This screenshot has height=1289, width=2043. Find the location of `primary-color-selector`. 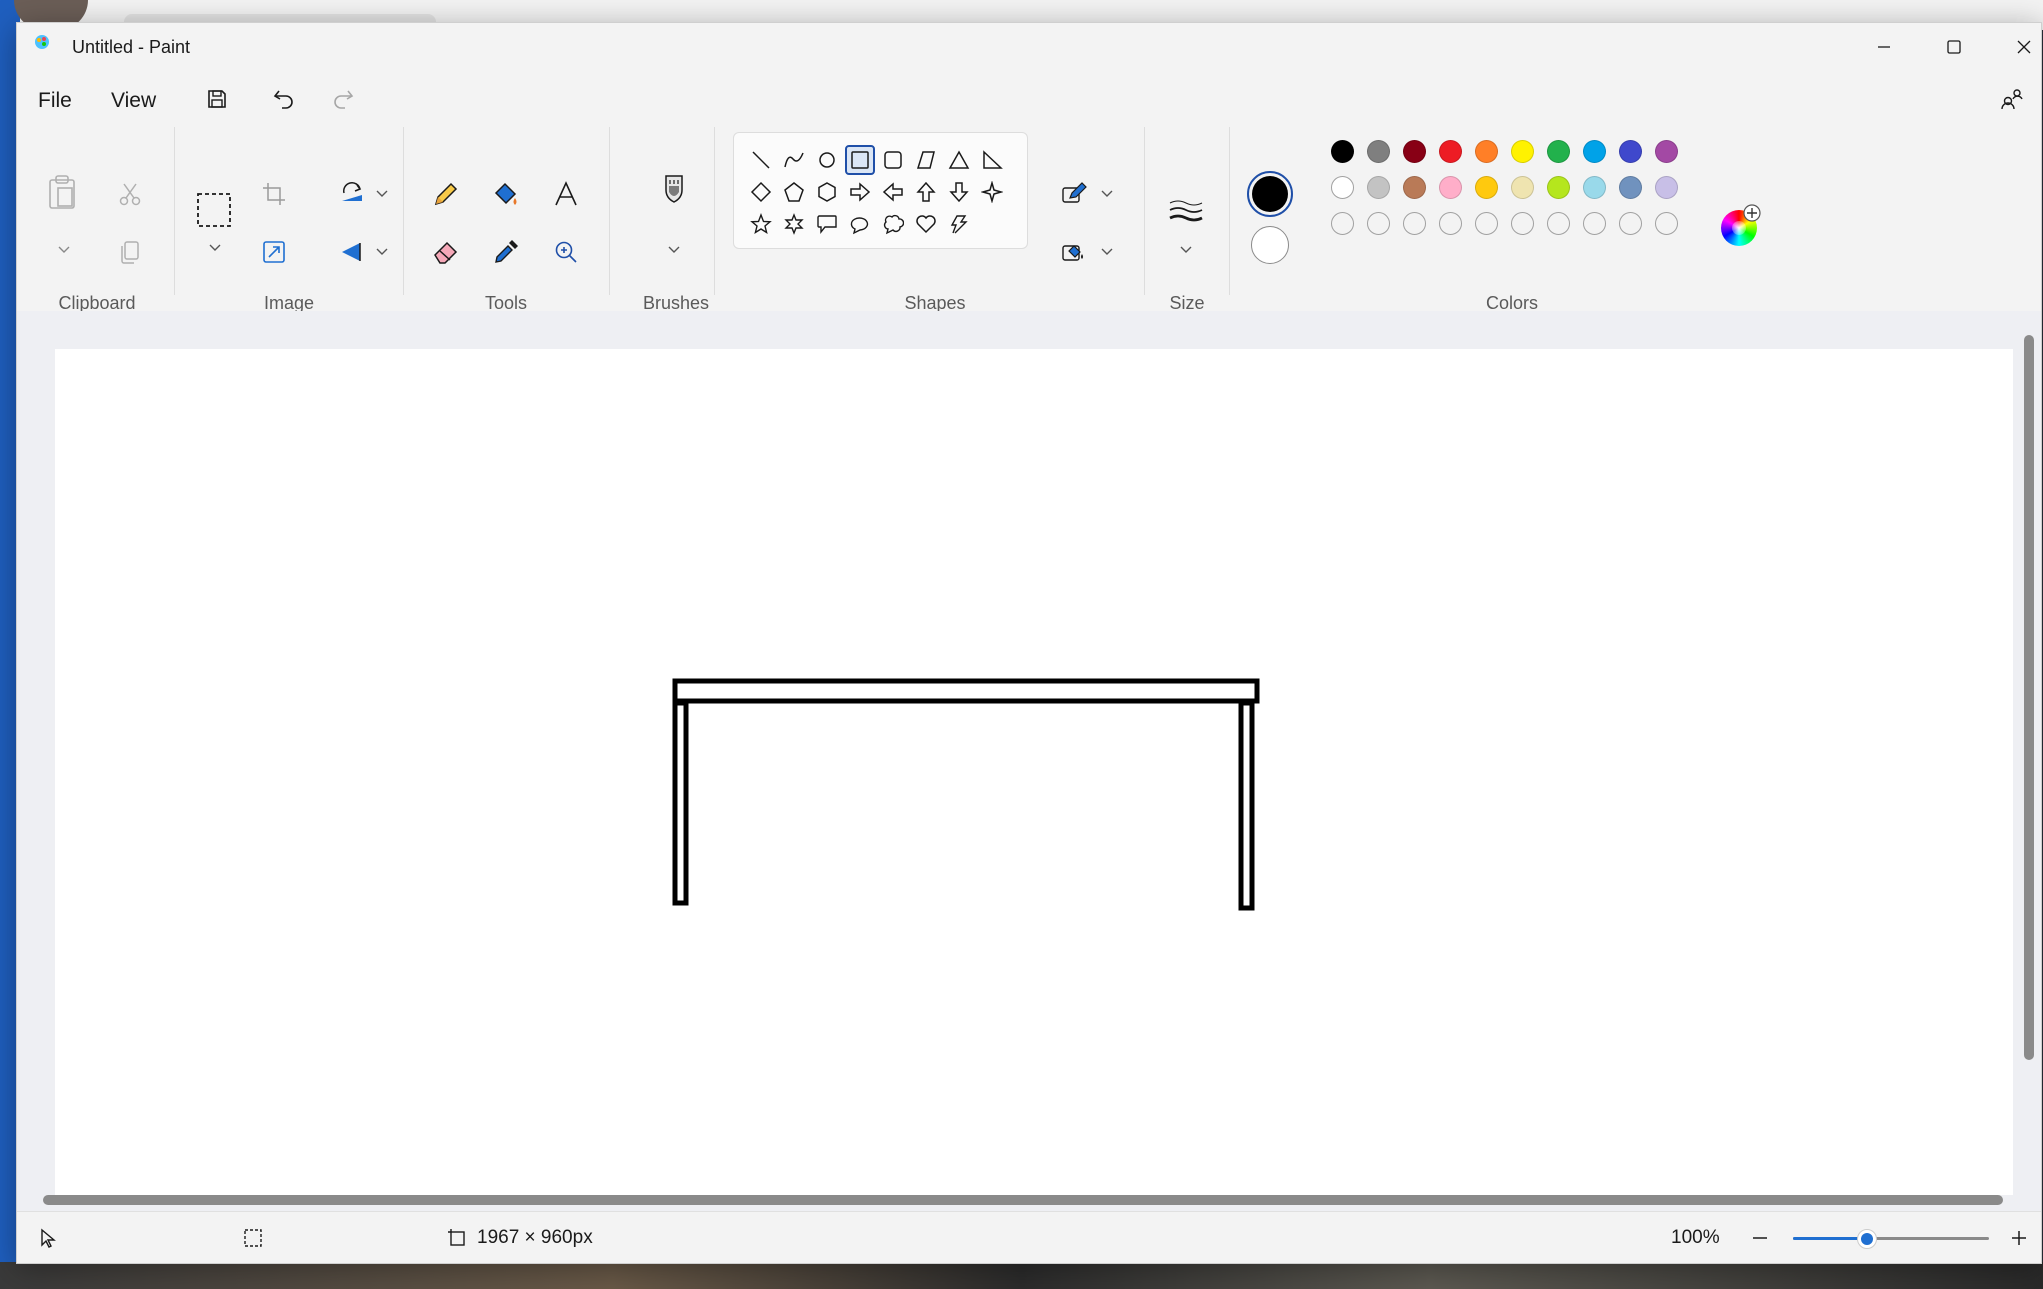

primary-color-selector is located at coordinates (1270, 194).